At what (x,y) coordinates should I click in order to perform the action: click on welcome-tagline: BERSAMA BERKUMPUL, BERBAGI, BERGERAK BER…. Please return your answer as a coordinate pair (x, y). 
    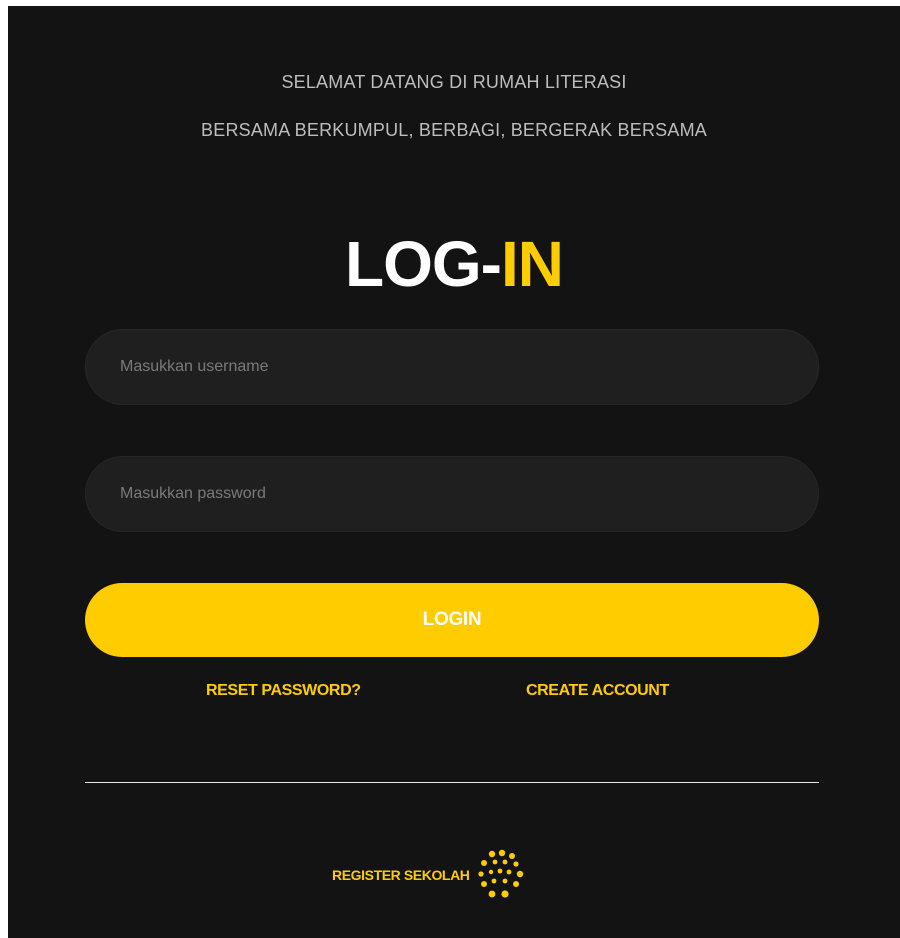
    Looking at the image, I should click on (454, 130).